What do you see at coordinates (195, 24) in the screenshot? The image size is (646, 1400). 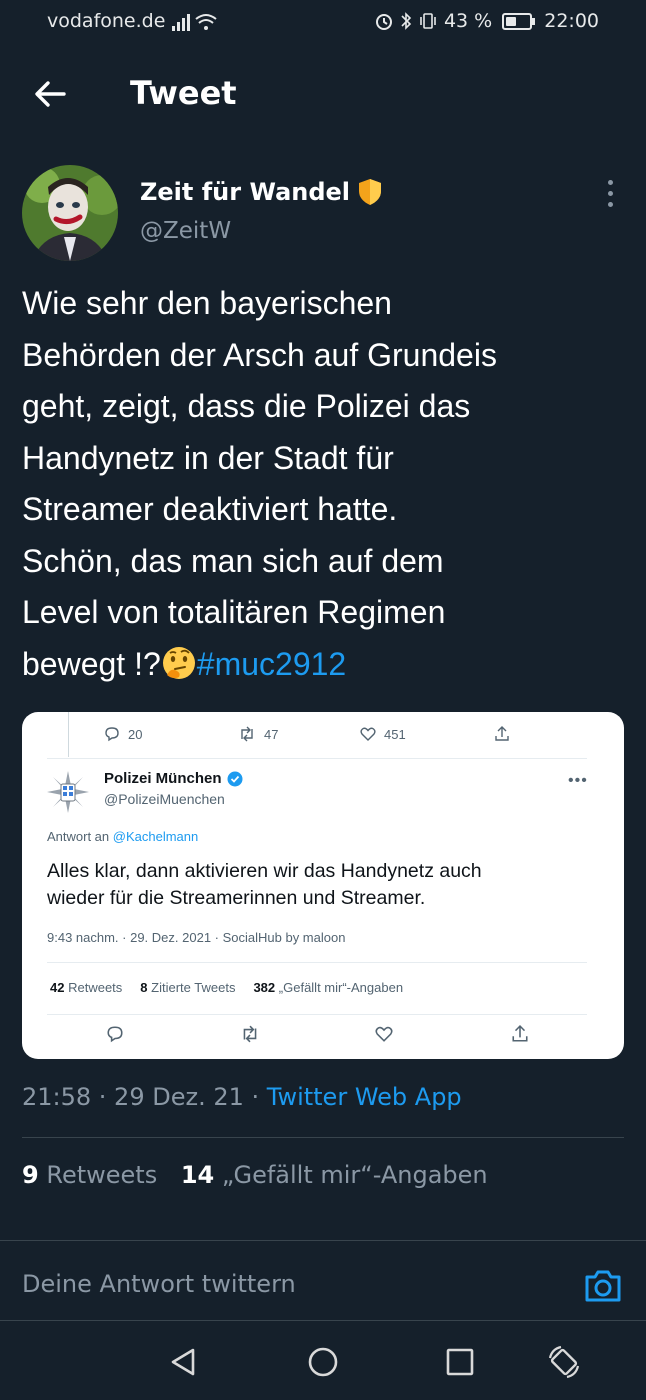 I see `signal-wifi-icon` at bounding box center [195, 24].